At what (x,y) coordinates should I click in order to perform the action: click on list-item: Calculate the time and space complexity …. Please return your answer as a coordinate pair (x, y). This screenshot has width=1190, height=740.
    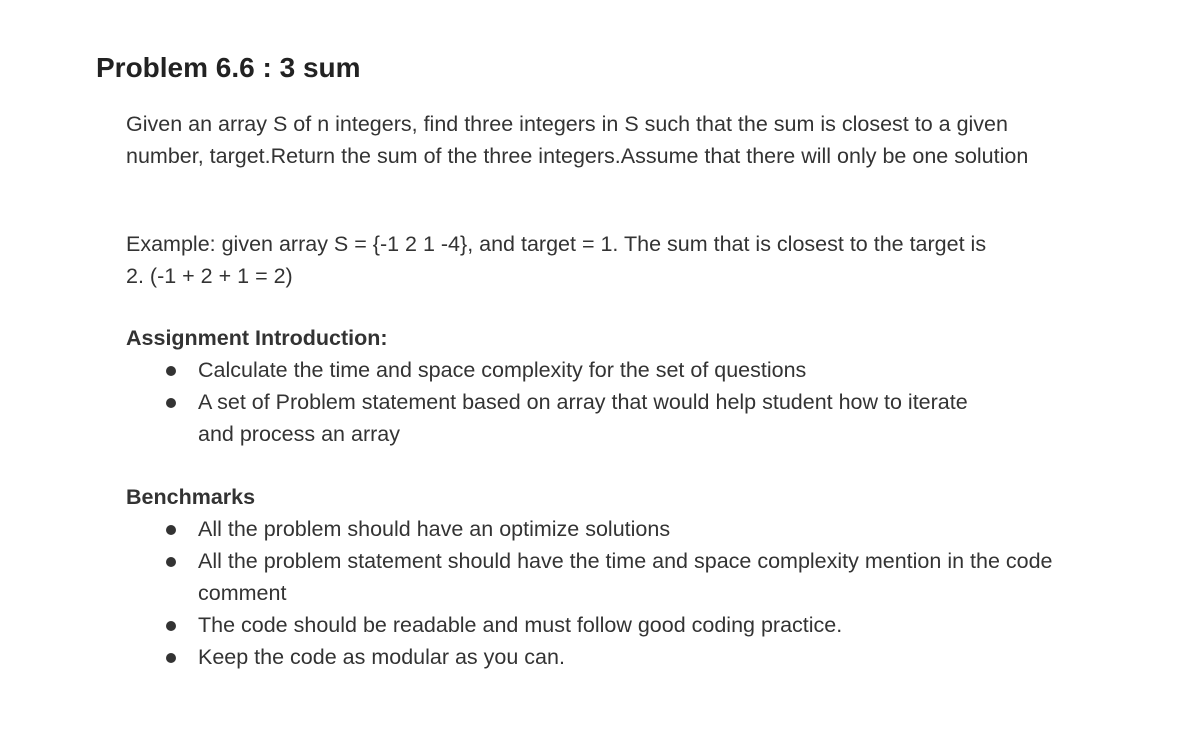
    Looking at the image, I should click on (566, 370).